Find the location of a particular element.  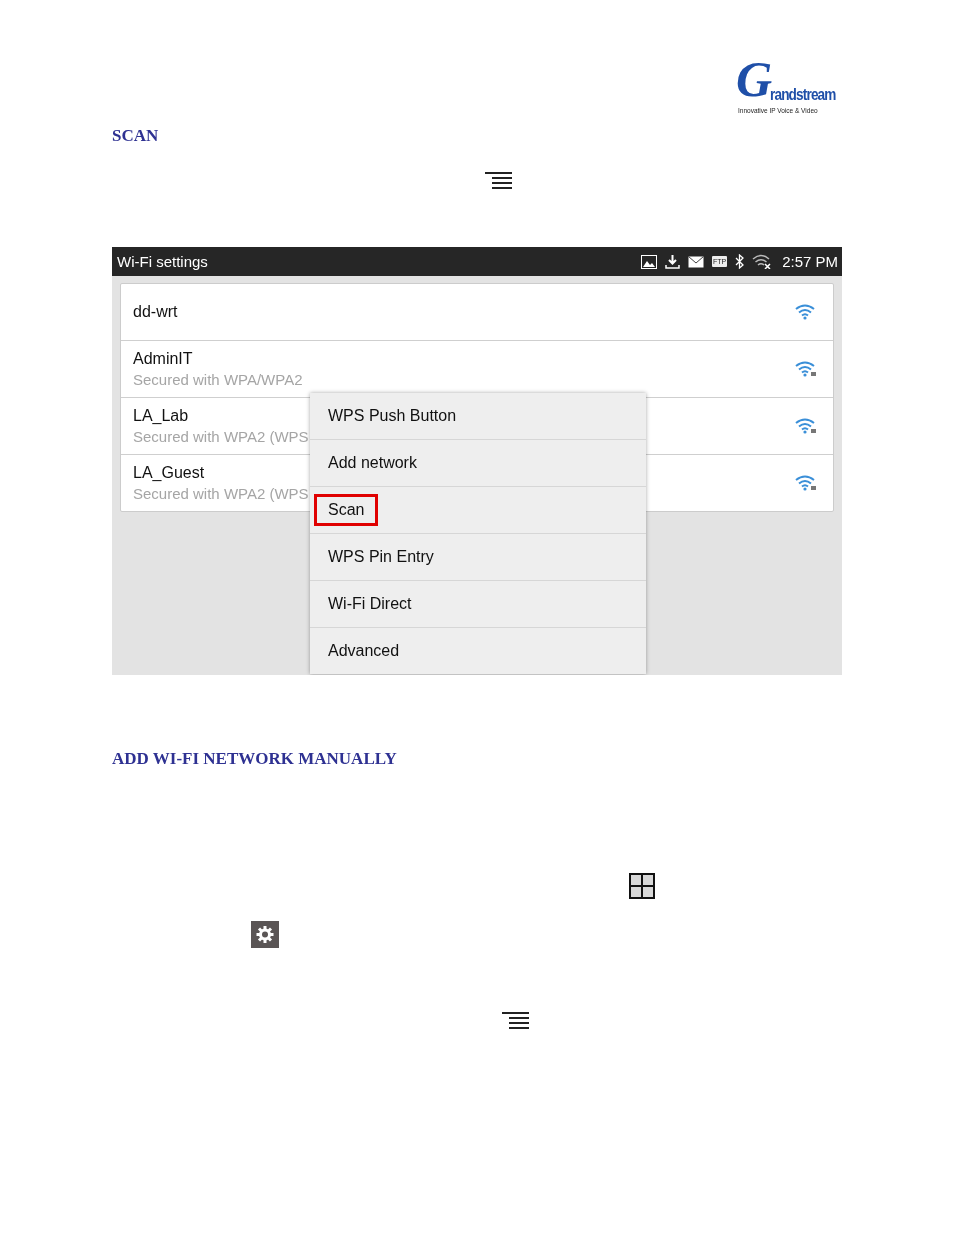

network-name: AdminIT is located at coordinates (163, 359).